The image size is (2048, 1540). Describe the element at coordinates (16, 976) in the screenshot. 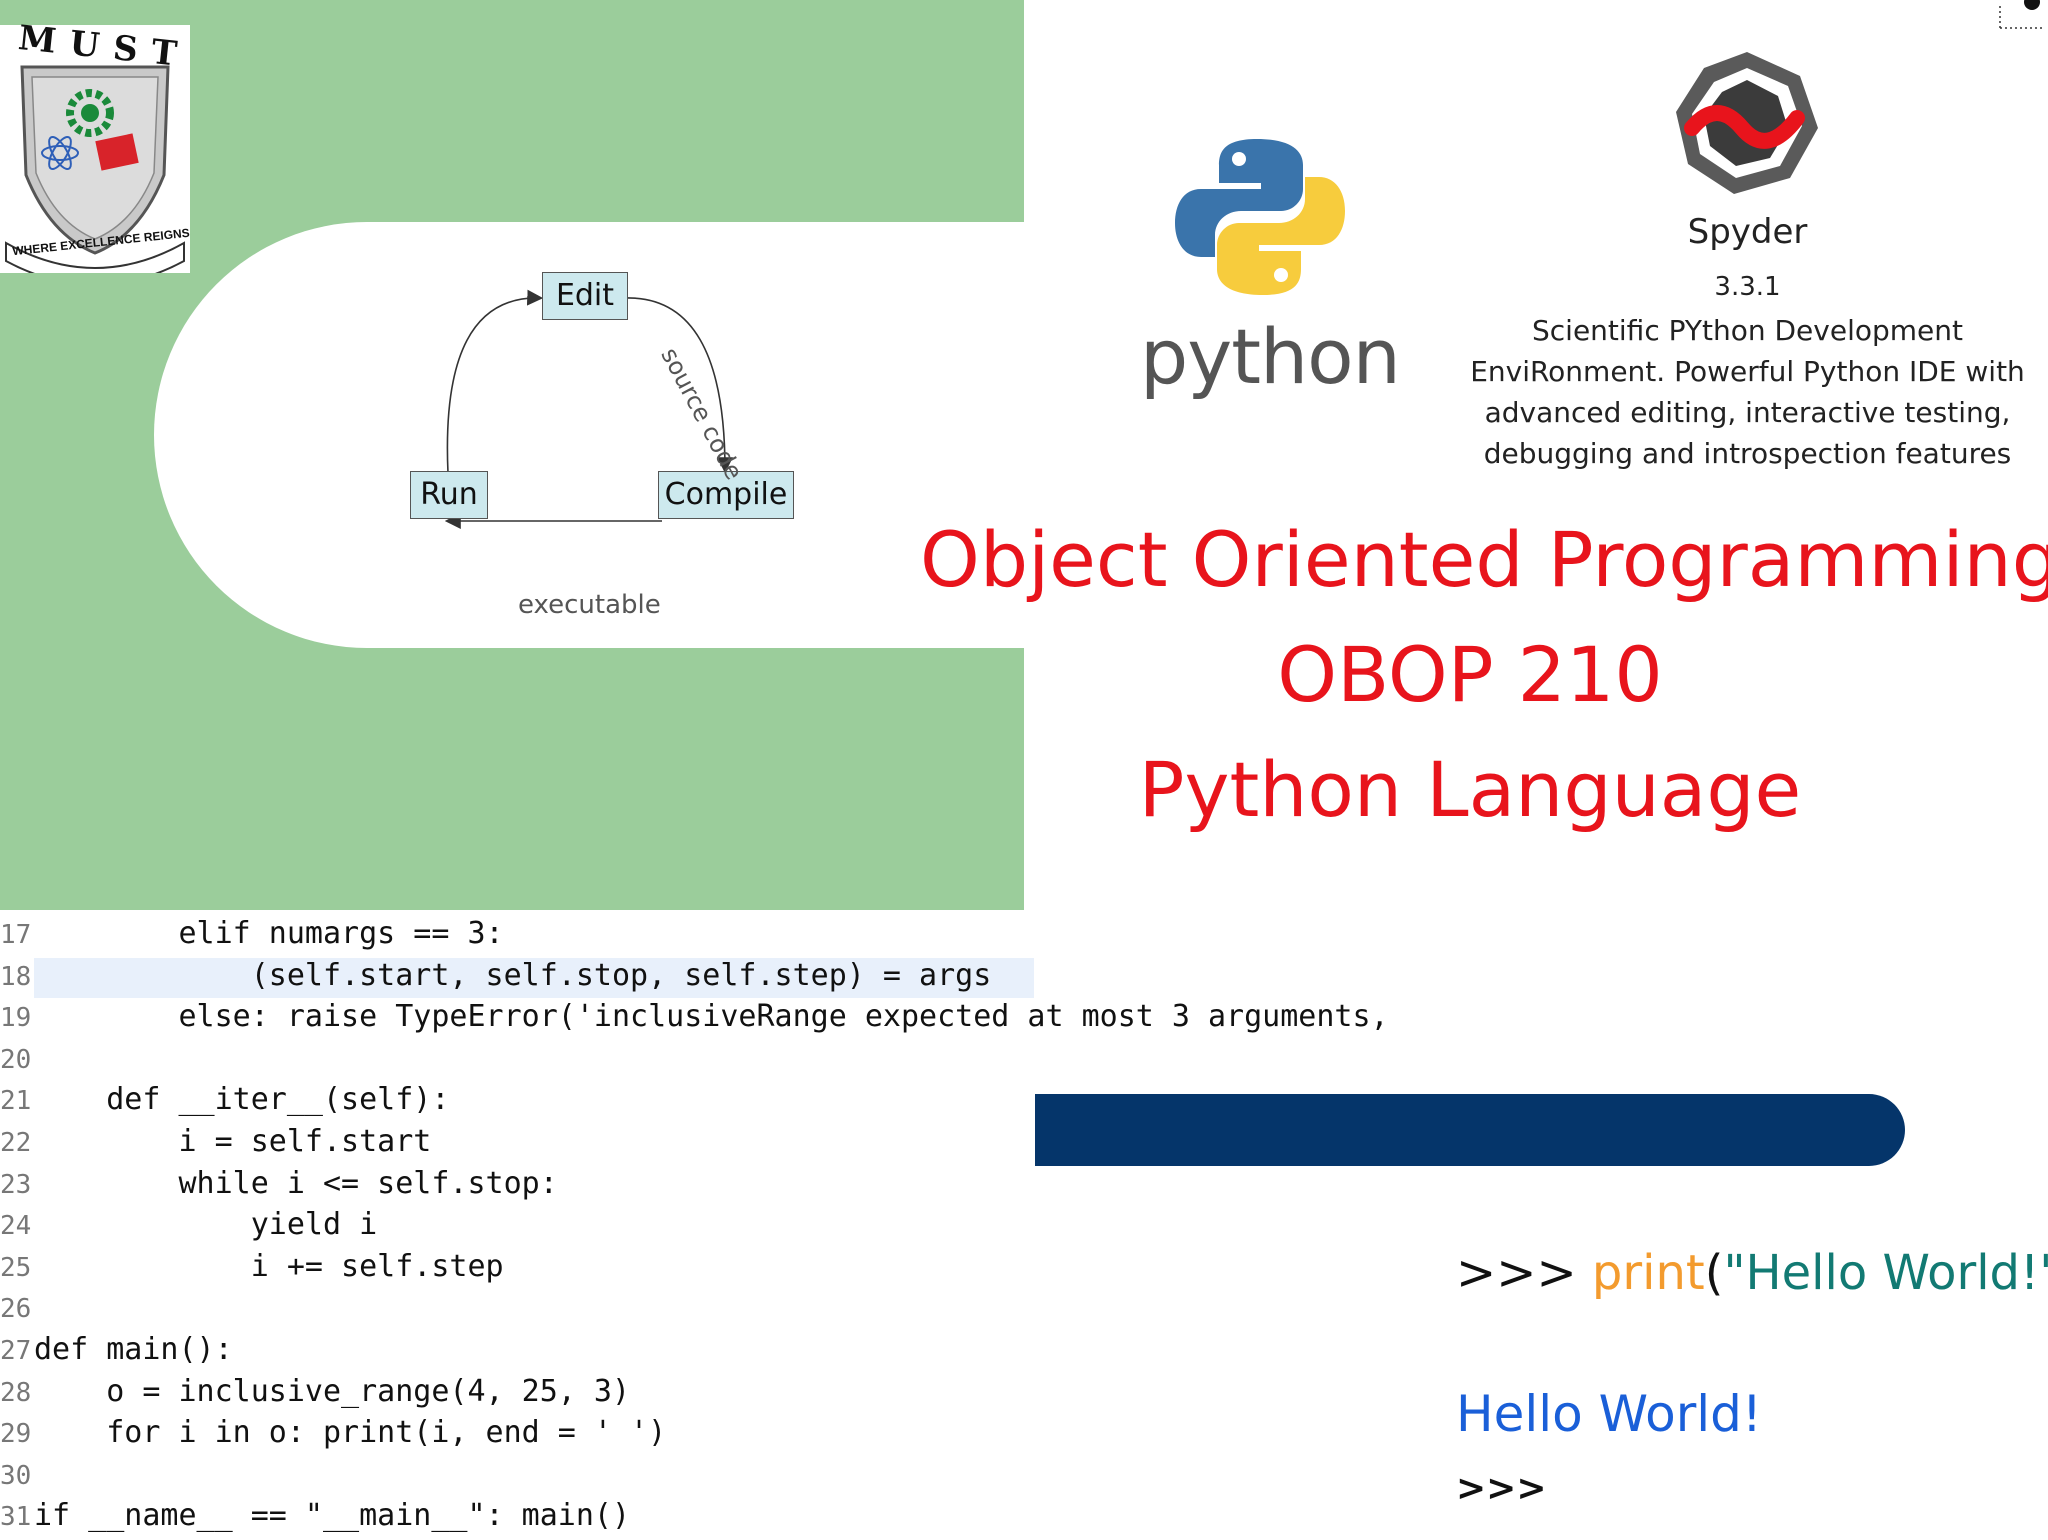

I see `line-number: 18` at that location.